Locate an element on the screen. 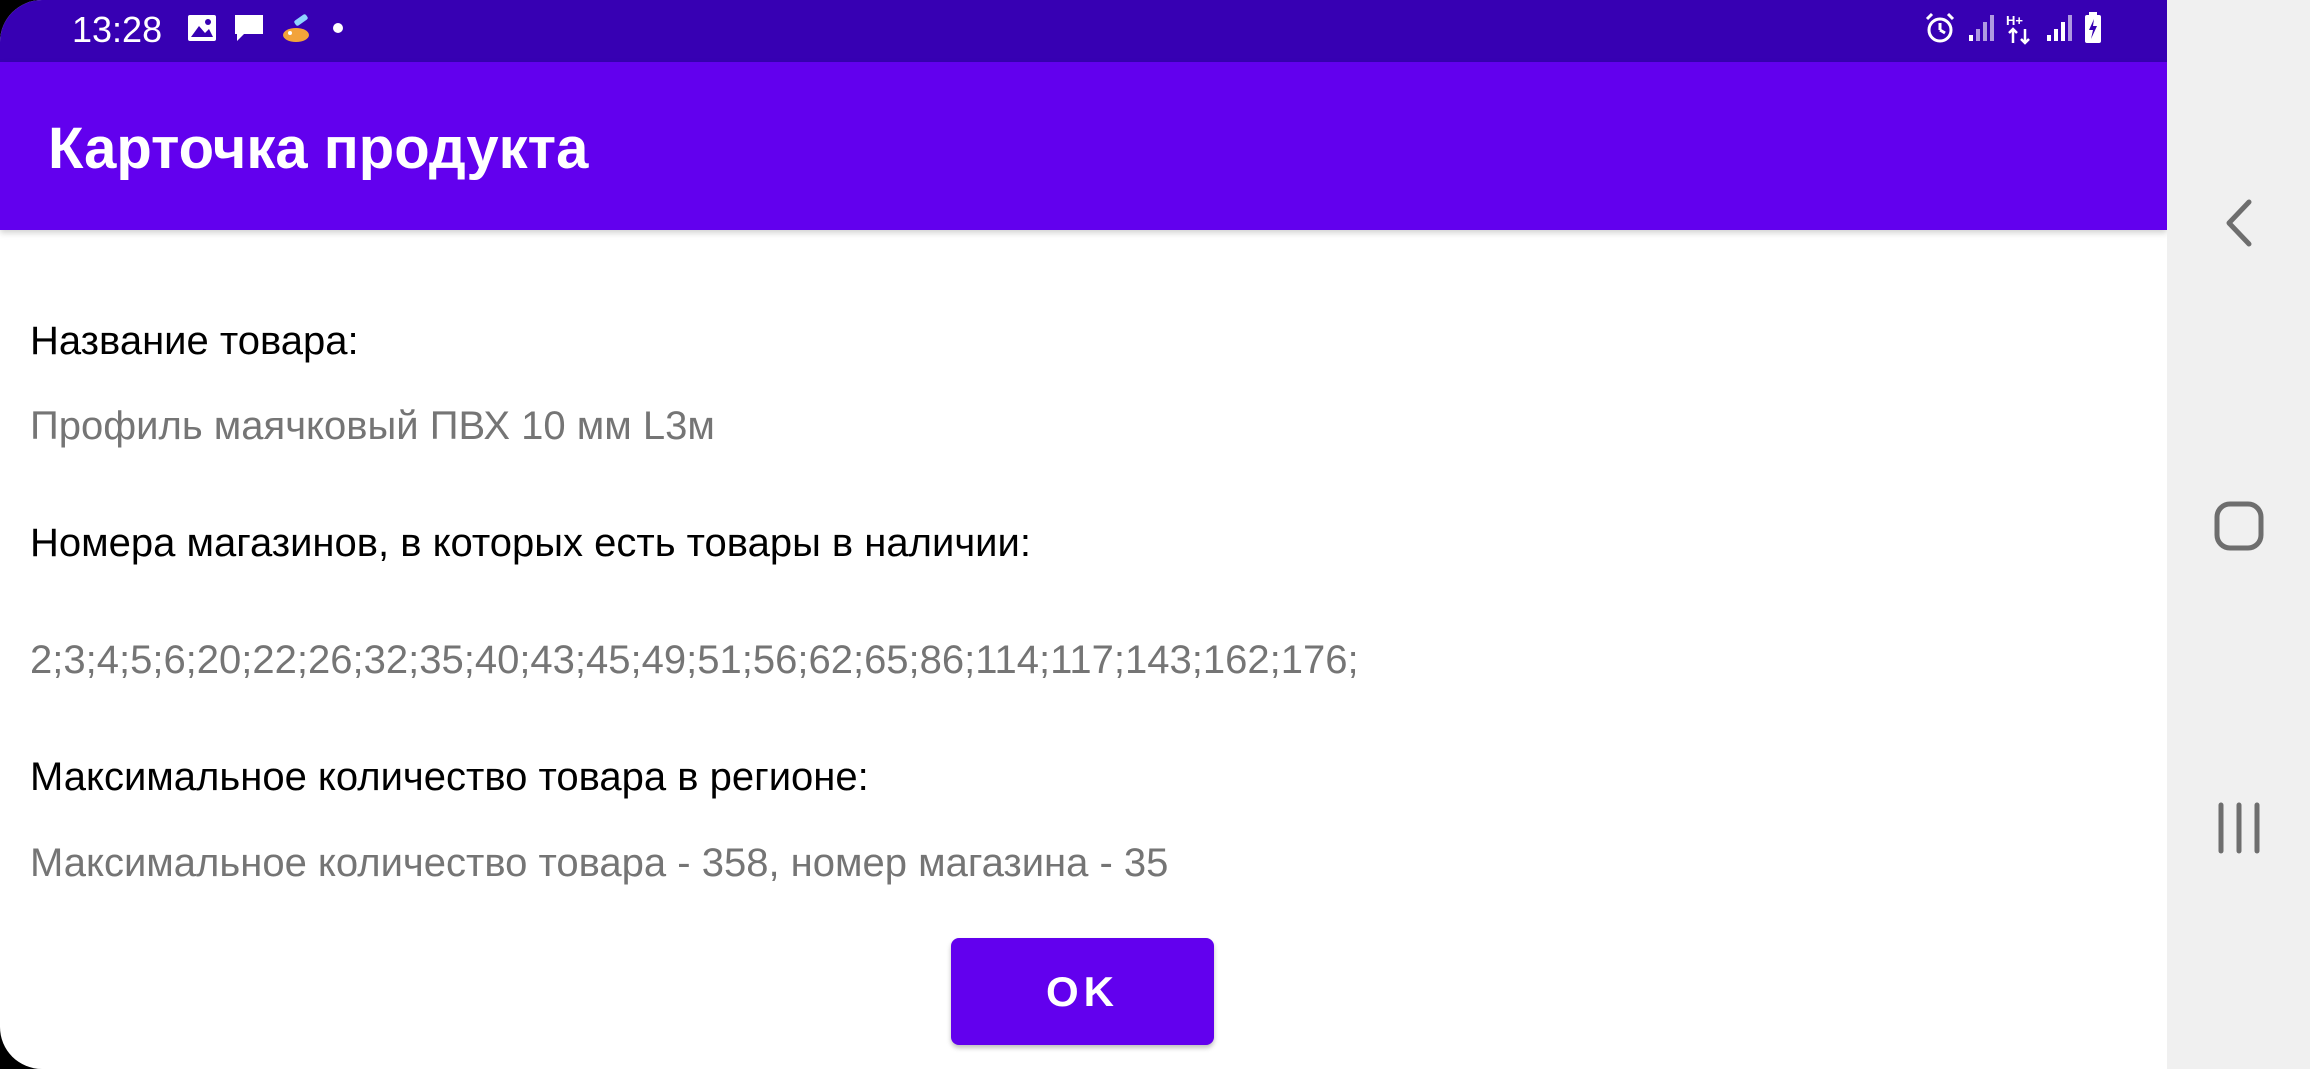 Image resolution: width=2310 pixels, height=1069 pixels. status-right-icons: H+ is located at coordinates (2013, 30).